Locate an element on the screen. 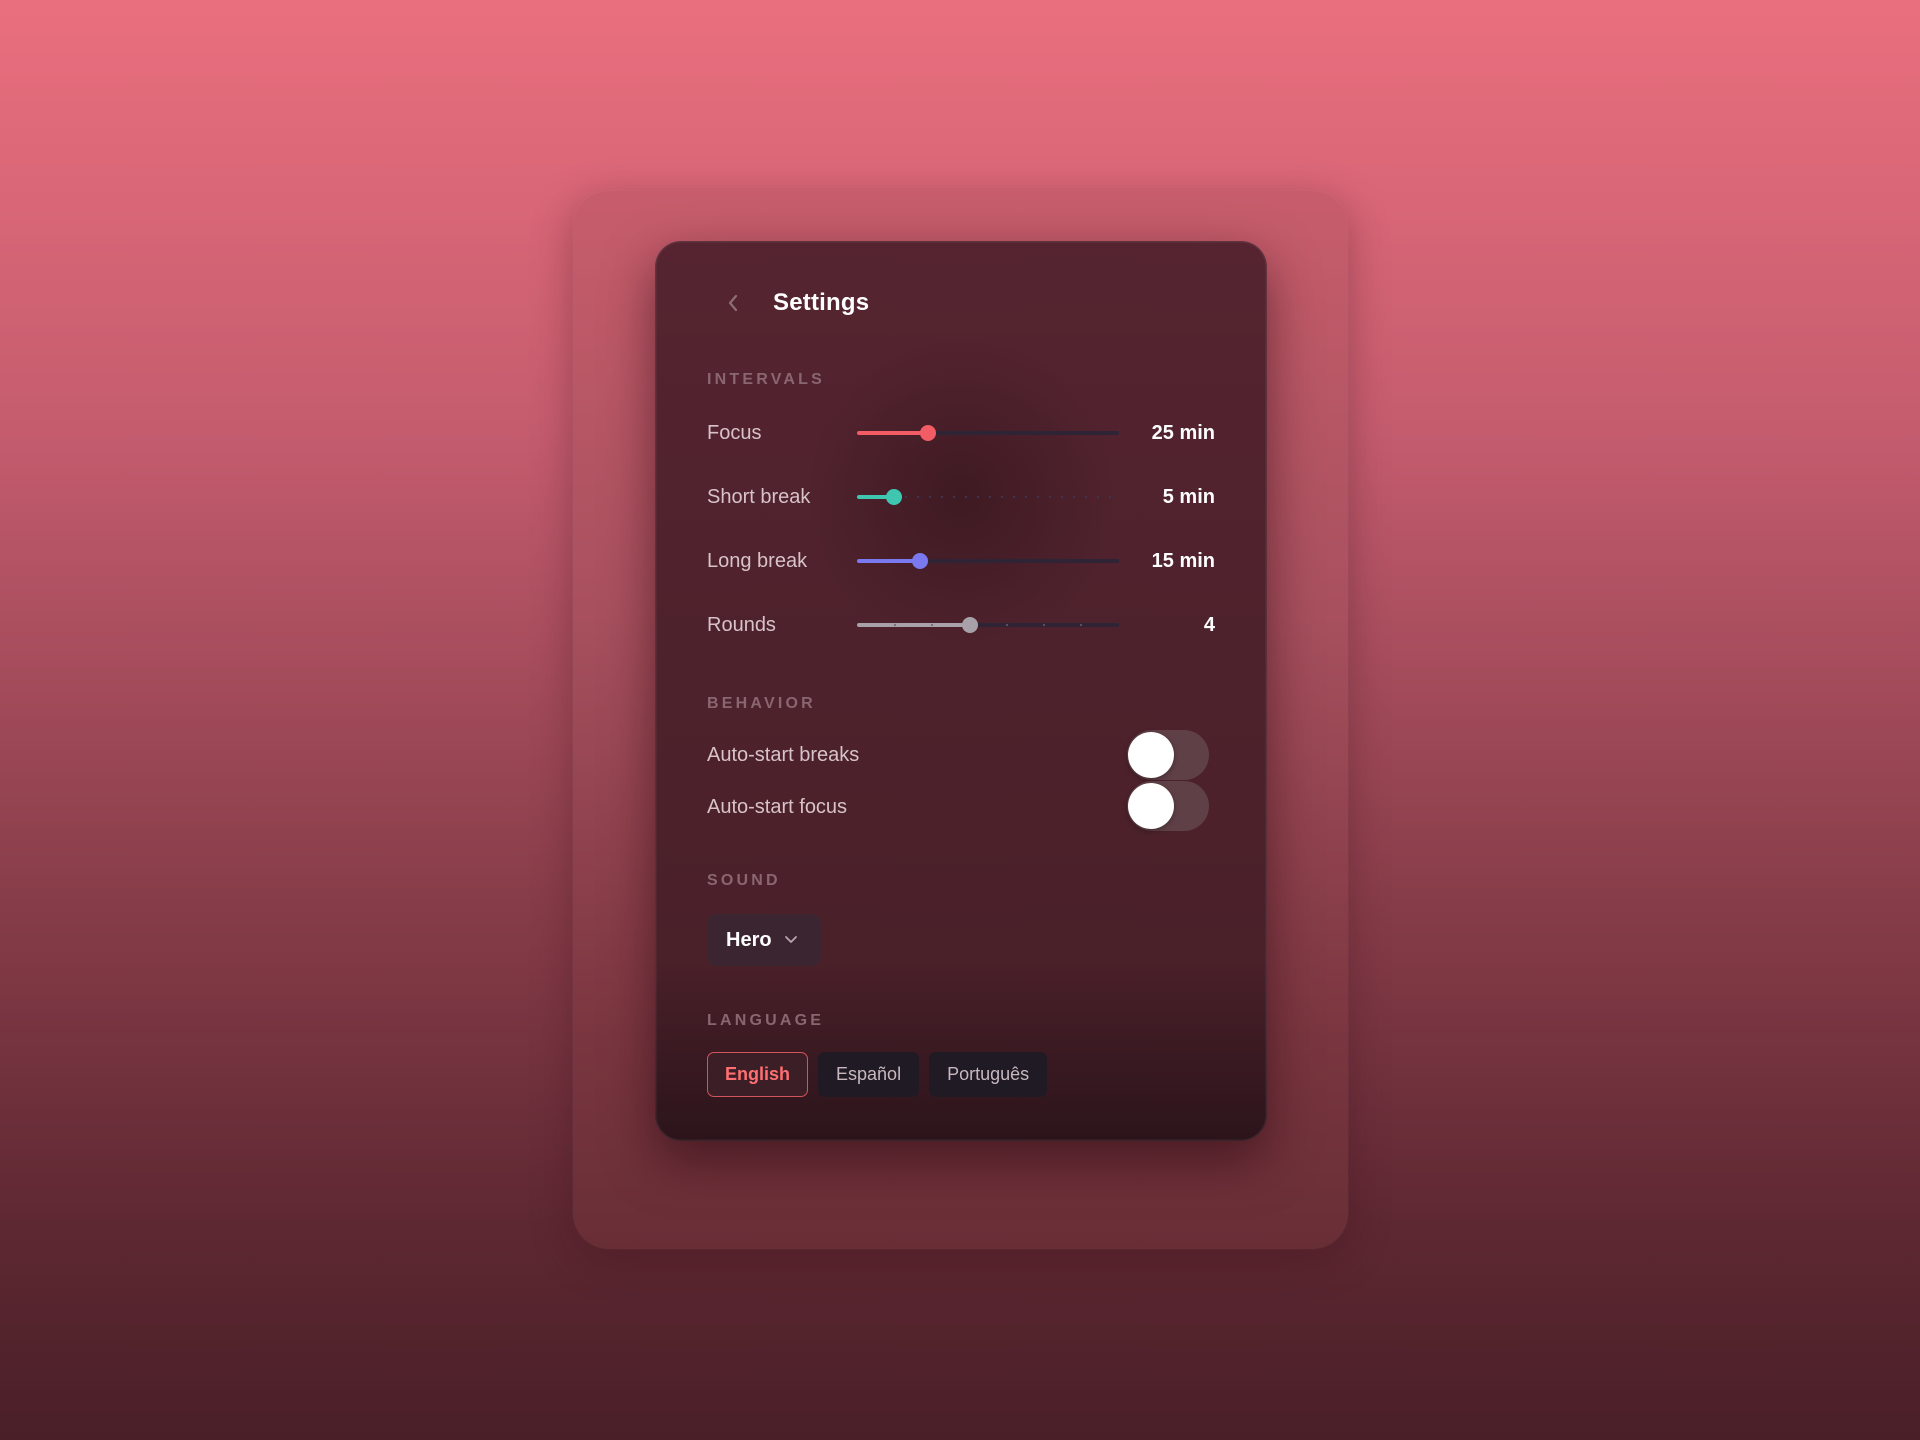 This screenshot has height=1440, width=1920. rounds-value: 4 is located at coordinates (1209, 625).